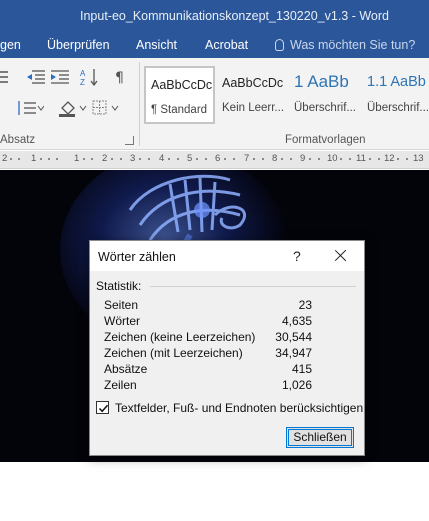 This screenshot has height=521, width=429. I want to click on paragraph-group-label: Absatz, so click(18, 140).